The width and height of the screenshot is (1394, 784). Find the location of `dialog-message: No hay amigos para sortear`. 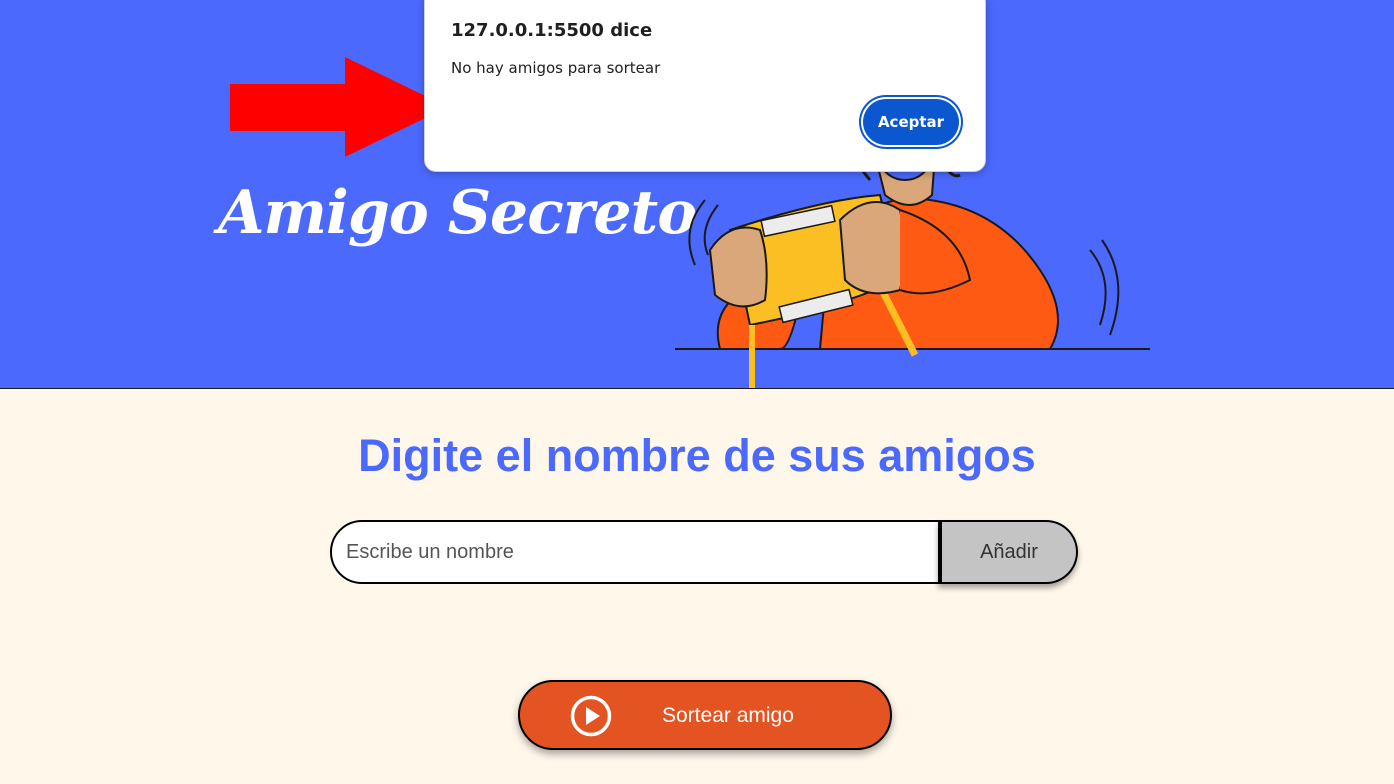

dialog-message: No hay amigos para sortear is located at coordinates (556, 68).